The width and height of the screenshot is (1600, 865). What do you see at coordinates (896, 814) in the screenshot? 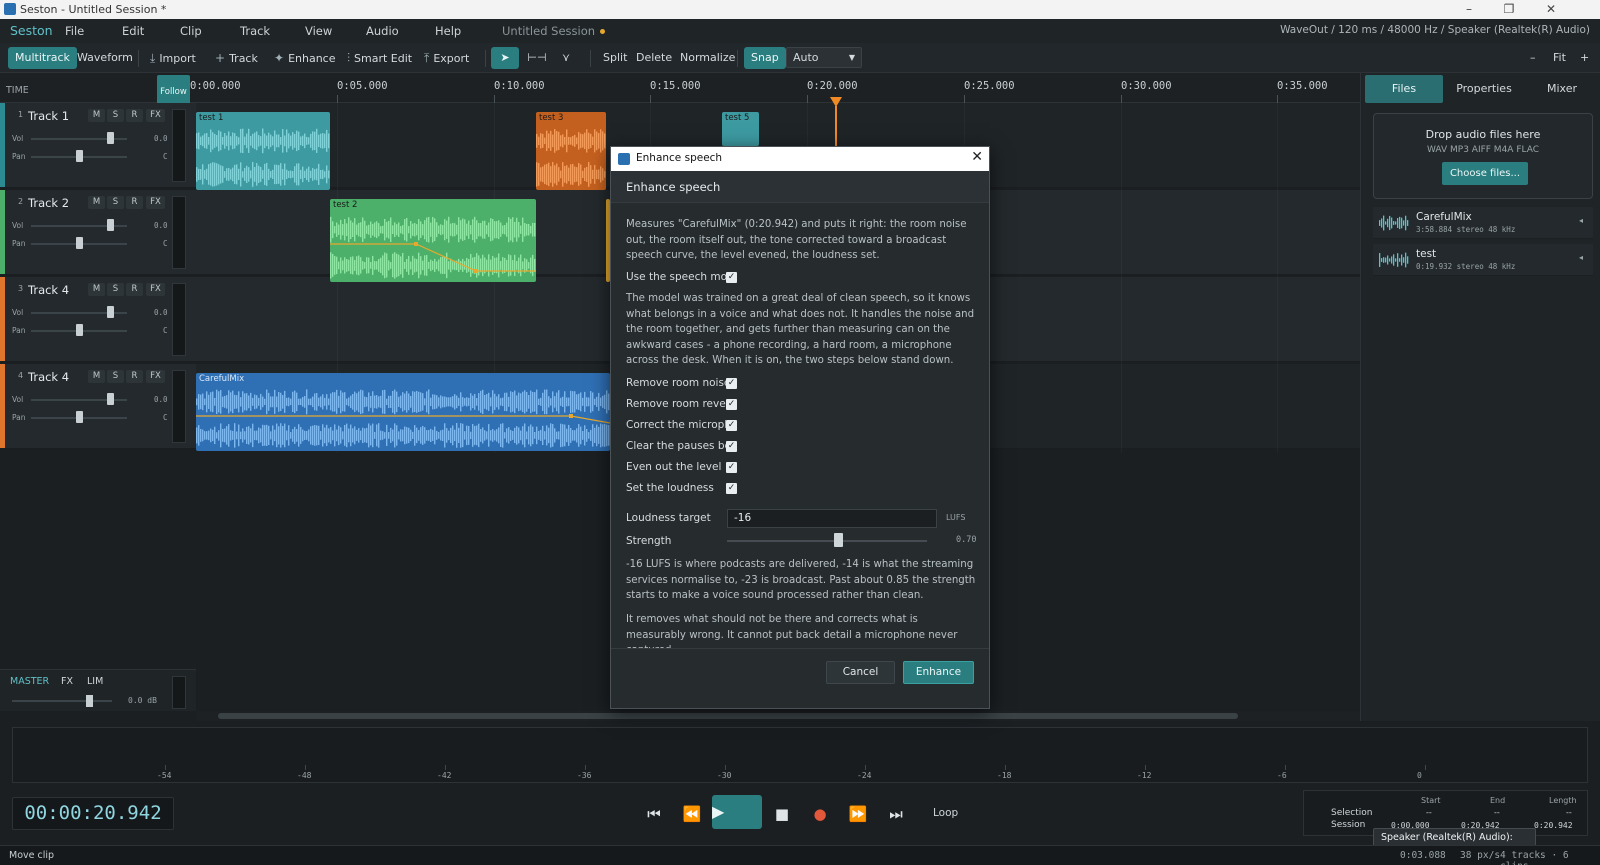
I see `skip-end-icon: ⏭` at bounding box center [896, 814].